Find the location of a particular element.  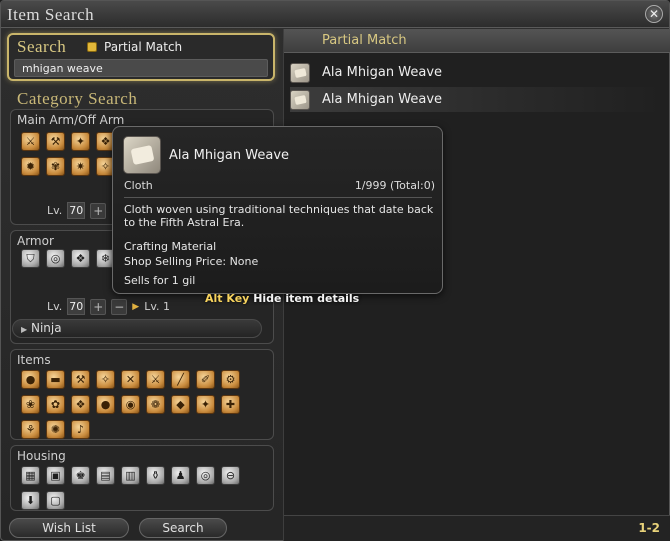

armor-level-input: 70 is located at coordinates (76, 306).